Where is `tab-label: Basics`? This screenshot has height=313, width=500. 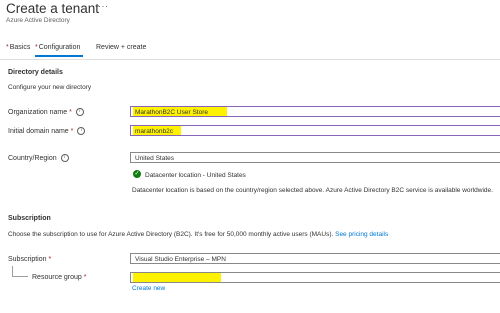 tab-label: Basics is located at coordinates (20, 47).